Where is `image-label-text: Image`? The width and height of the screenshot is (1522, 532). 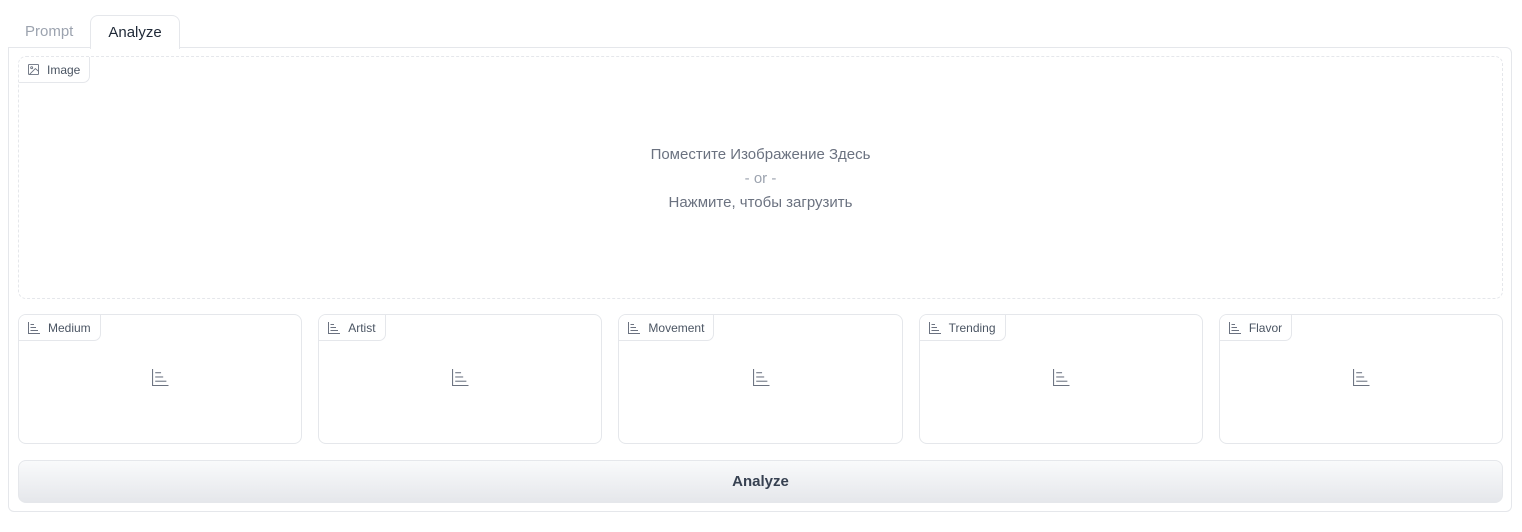 image-label-text: Image is located at coordinates (64, 69).